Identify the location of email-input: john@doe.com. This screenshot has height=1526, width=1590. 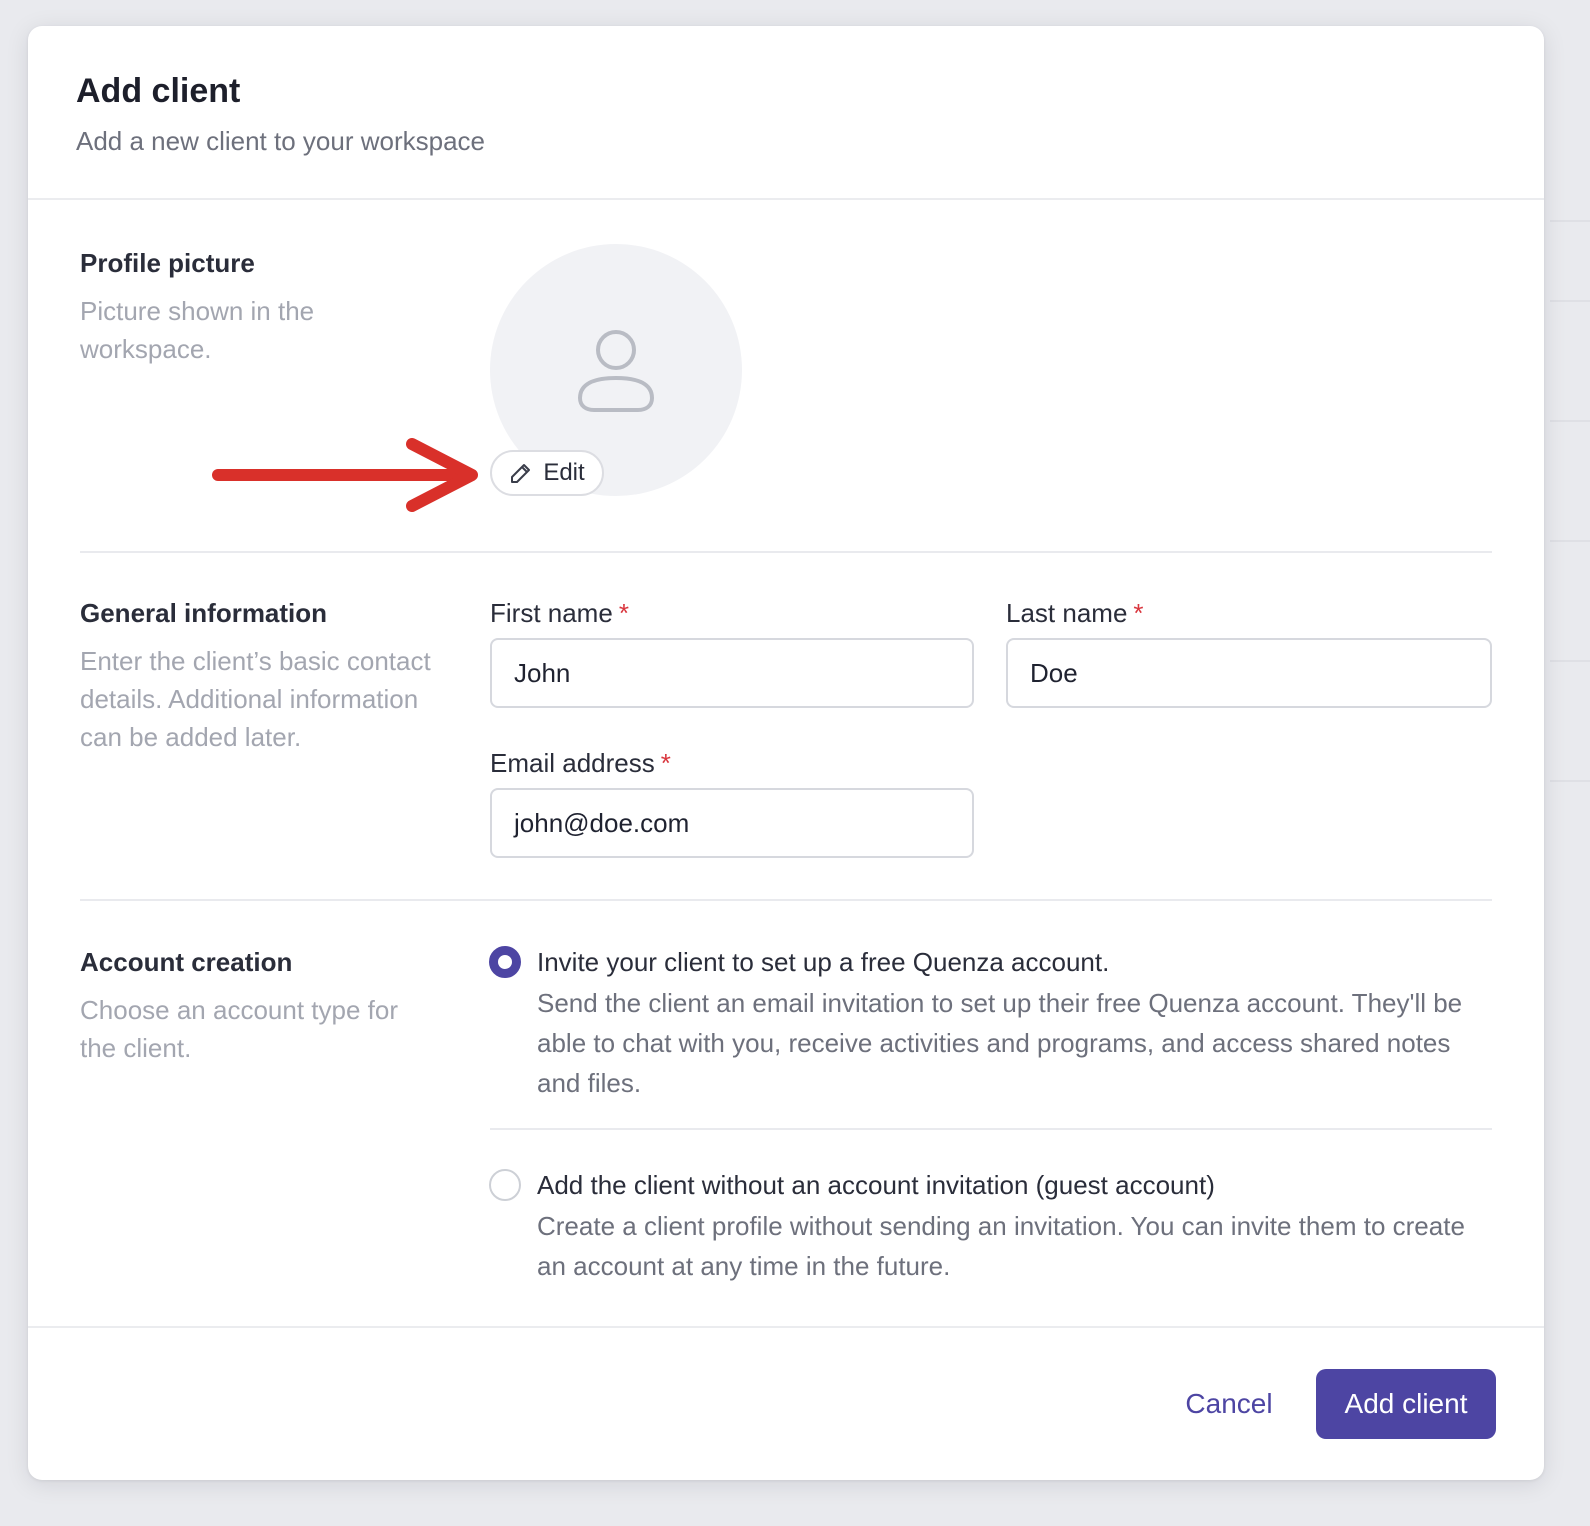
(732, 823).